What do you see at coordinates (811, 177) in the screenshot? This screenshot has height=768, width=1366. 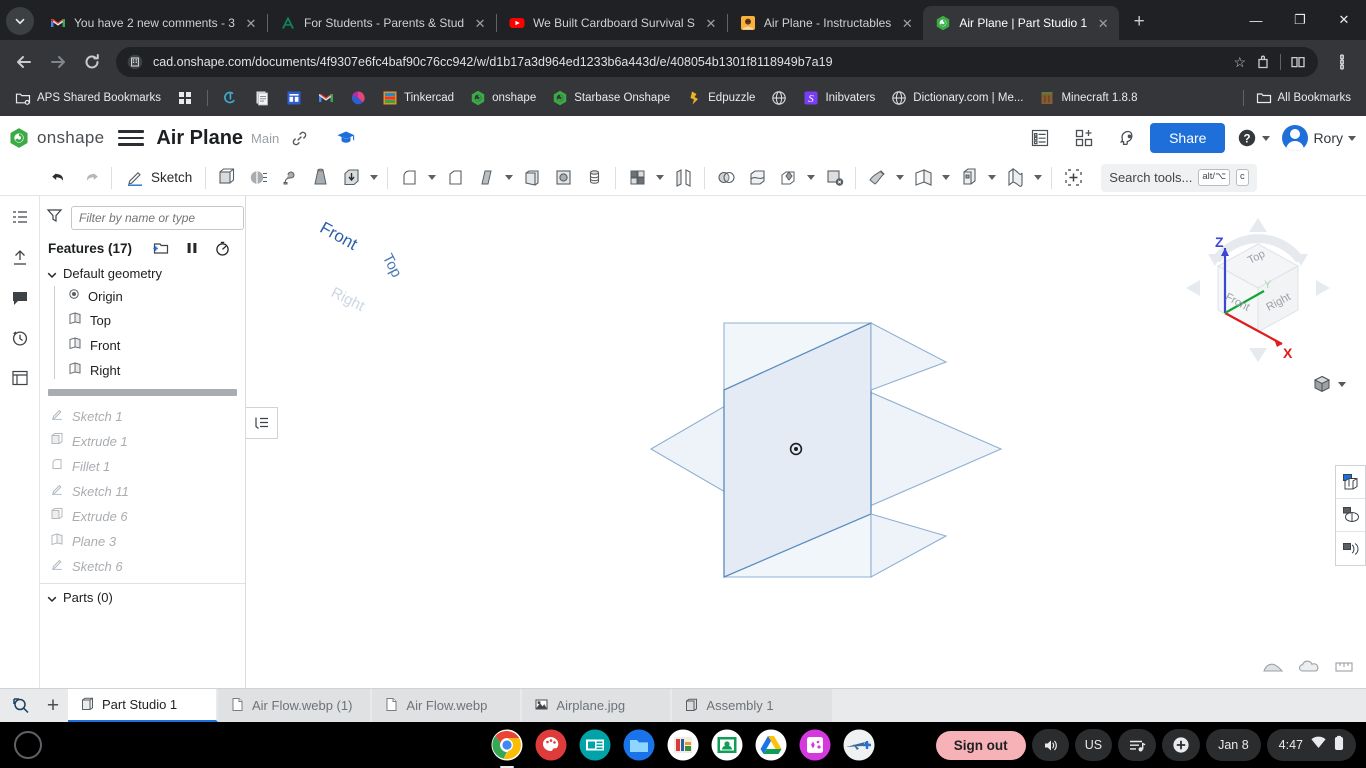 I see `transform-dropdown` at bounding box center [811, 177].